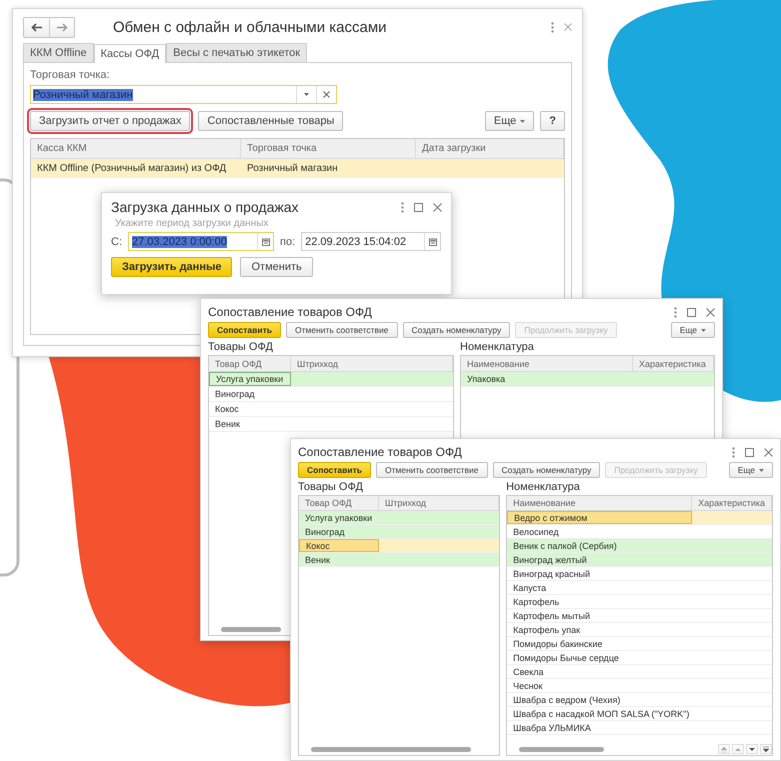  I want to click on table-cell: Ведро с отжимом, so click(599, 517).